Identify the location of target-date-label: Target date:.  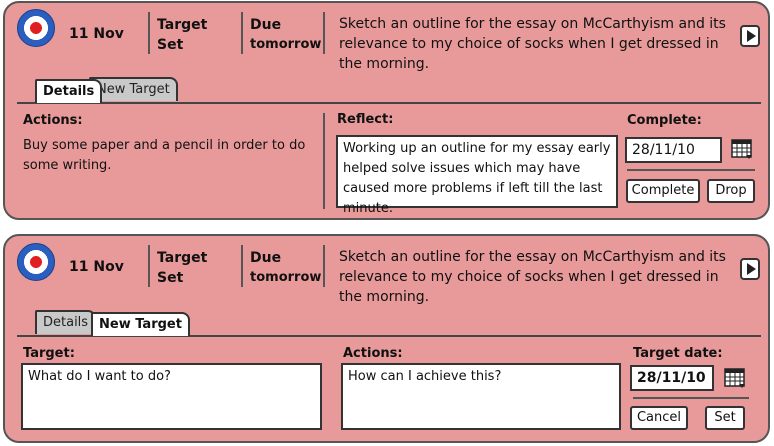
(678, 353).